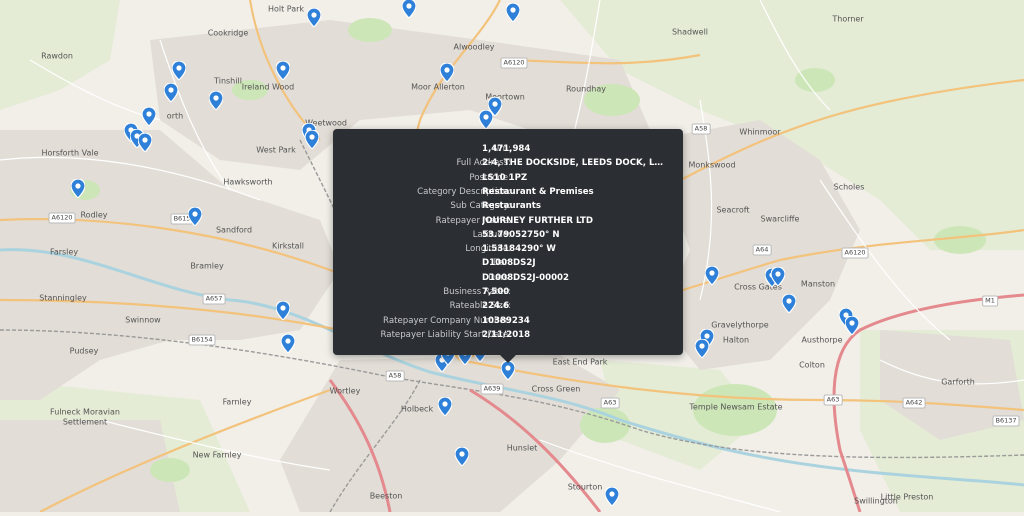  I want to click on popup-field-value: D1008DS2J, so click(509, 263).